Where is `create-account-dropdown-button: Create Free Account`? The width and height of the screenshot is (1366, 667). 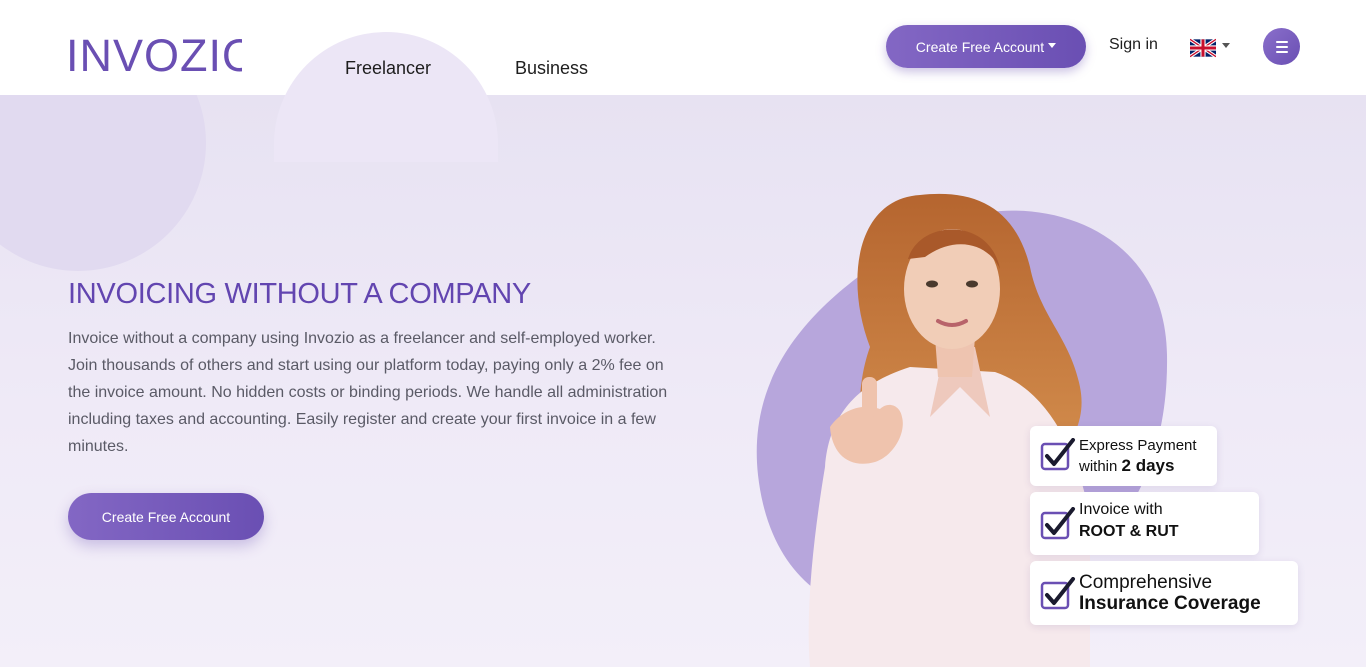 create-account-dropdown-button: Create Free Account is located at coordinates (986, 46).